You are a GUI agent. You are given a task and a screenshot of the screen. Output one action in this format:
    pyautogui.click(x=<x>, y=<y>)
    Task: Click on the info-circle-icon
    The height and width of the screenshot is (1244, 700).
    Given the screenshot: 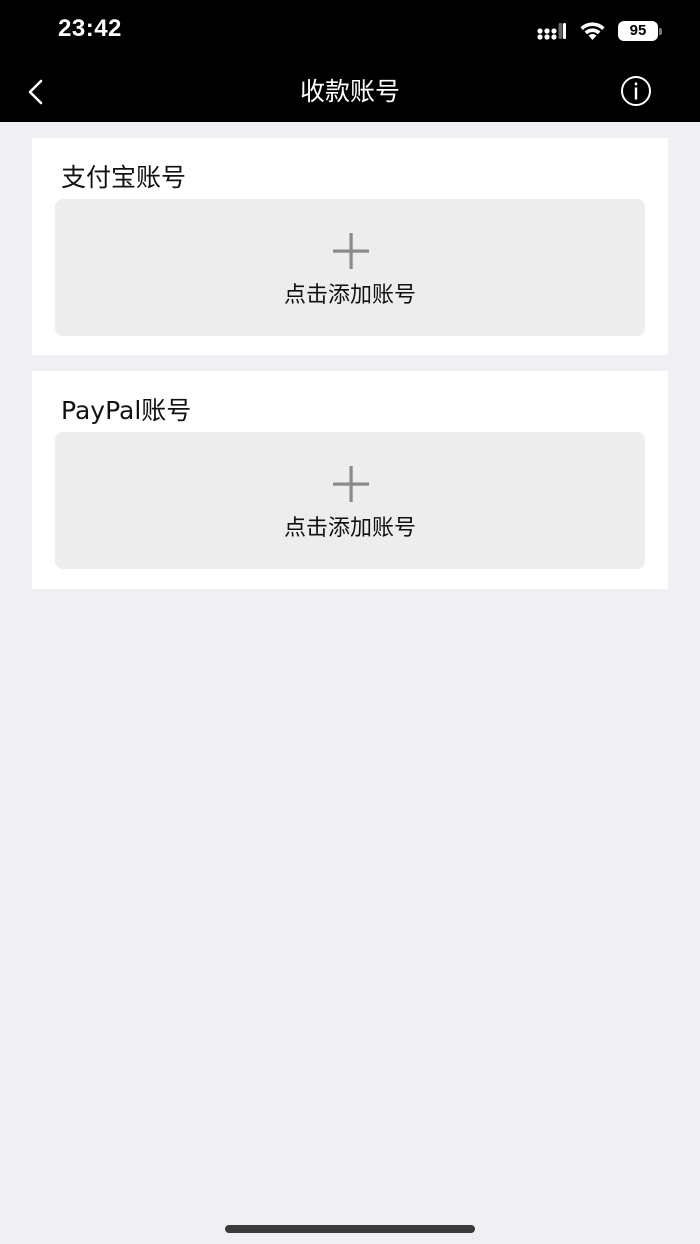 What is the action you would take?
    pyautogui.click(x=636, y=91)
    